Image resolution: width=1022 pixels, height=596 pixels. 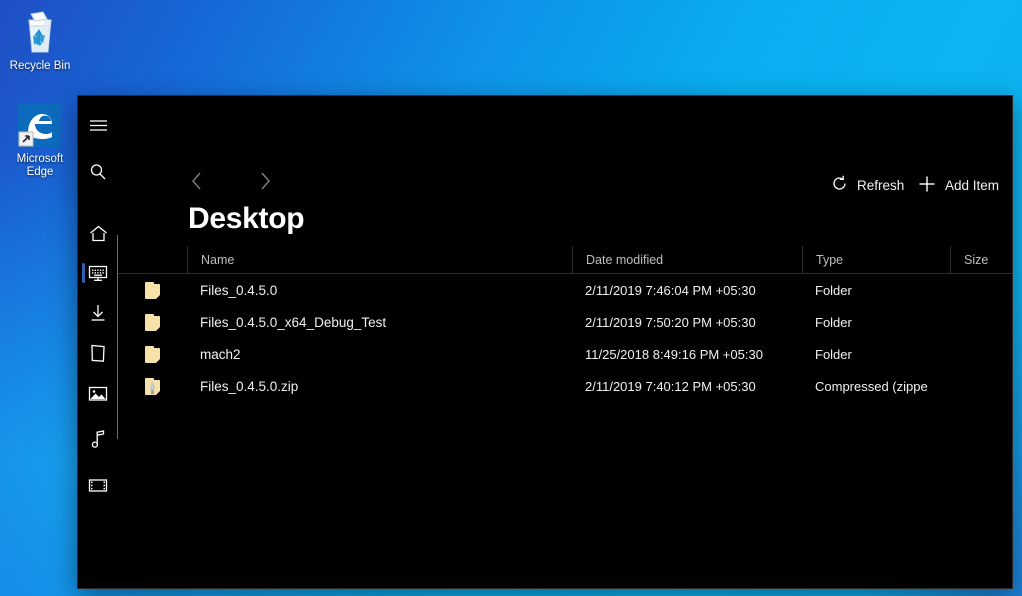 What do you see at coordinates (670, 290) in the screenshot?
I see `file-date-modified: 2/11/2019 7:46:04 PM +05:30` at bounding box center [670, 290].